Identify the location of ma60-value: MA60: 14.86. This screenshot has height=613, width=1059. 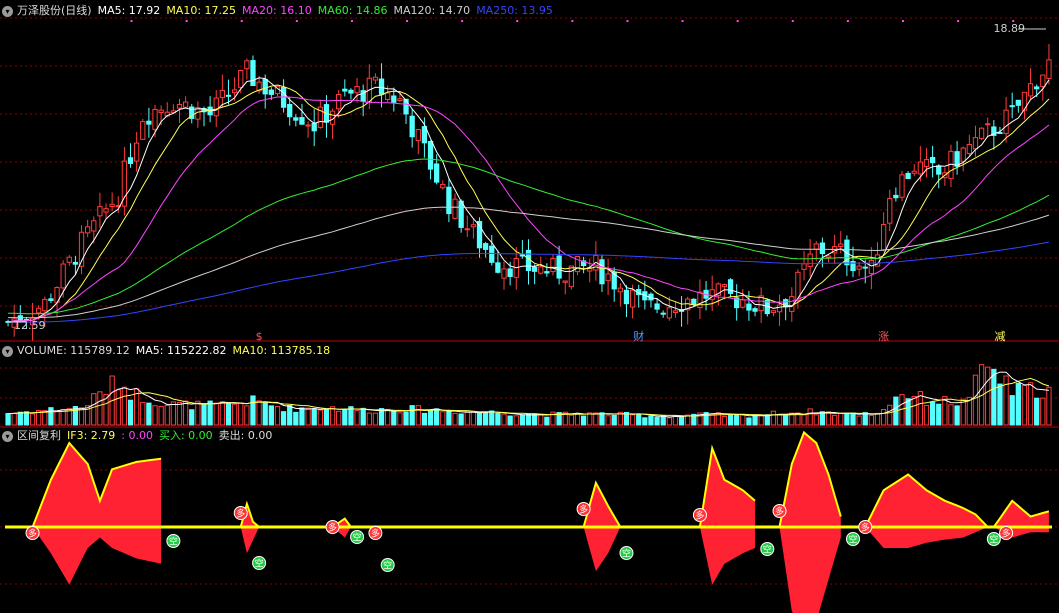
(352, 10).